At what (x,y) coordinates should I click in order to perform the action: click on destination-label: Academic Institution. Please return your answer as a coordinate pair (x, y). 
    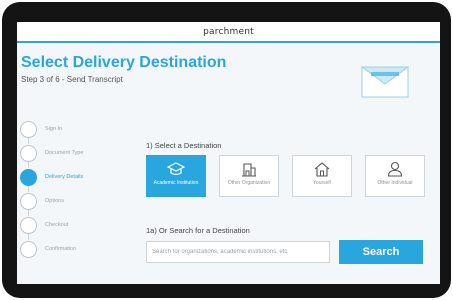
    Looking at the image, I should click on (176, 183).